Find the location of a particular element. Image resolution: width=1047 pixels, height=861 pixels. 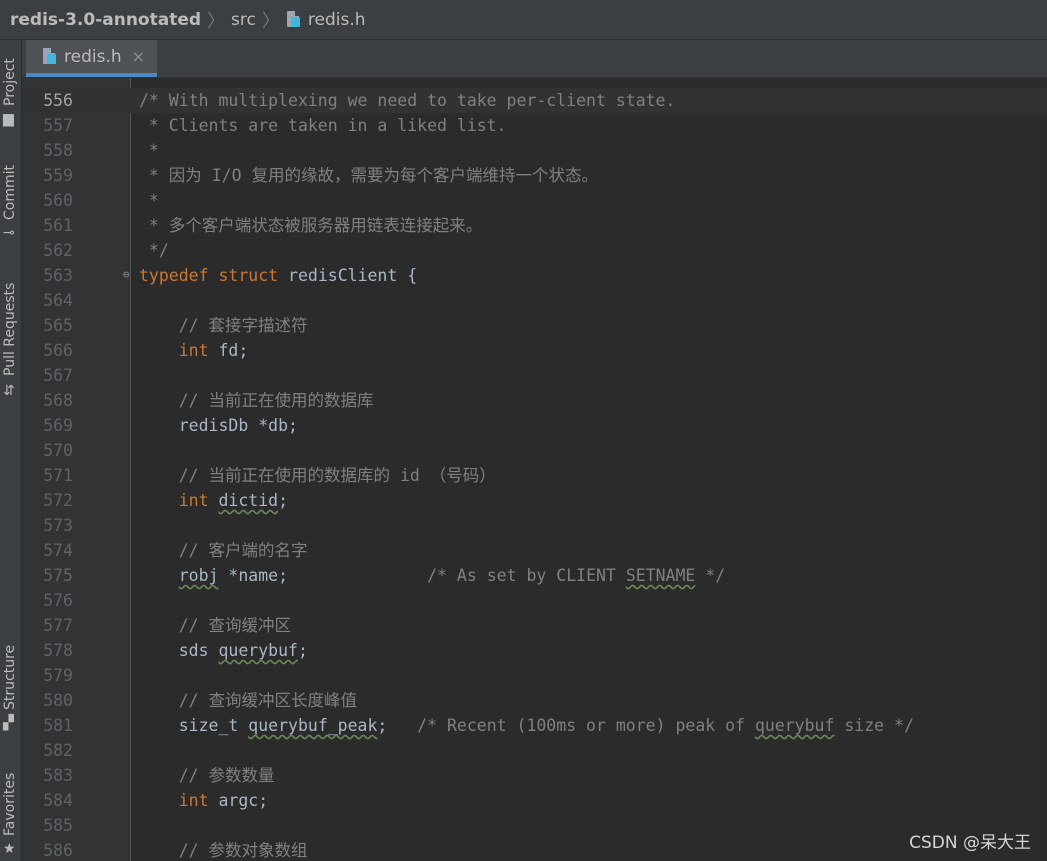

pull-requests-tab-label: Pull Requests is located at coordinates (10, 329).